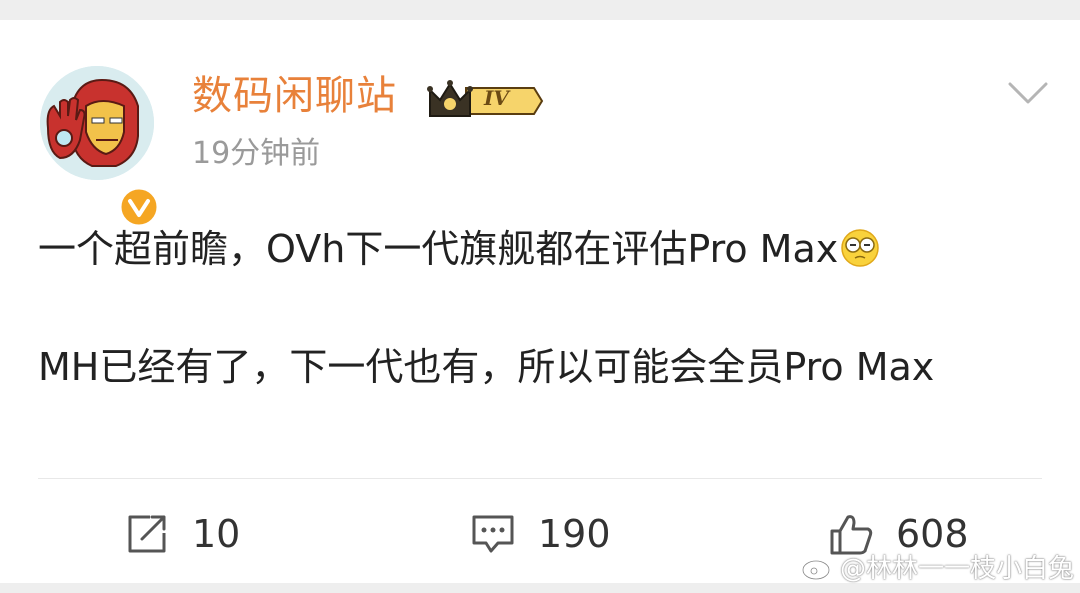  What do you see at coordinates (574, 534) in the screenshot?
I see `comment-count: 190` at bounding box center [574, 534].